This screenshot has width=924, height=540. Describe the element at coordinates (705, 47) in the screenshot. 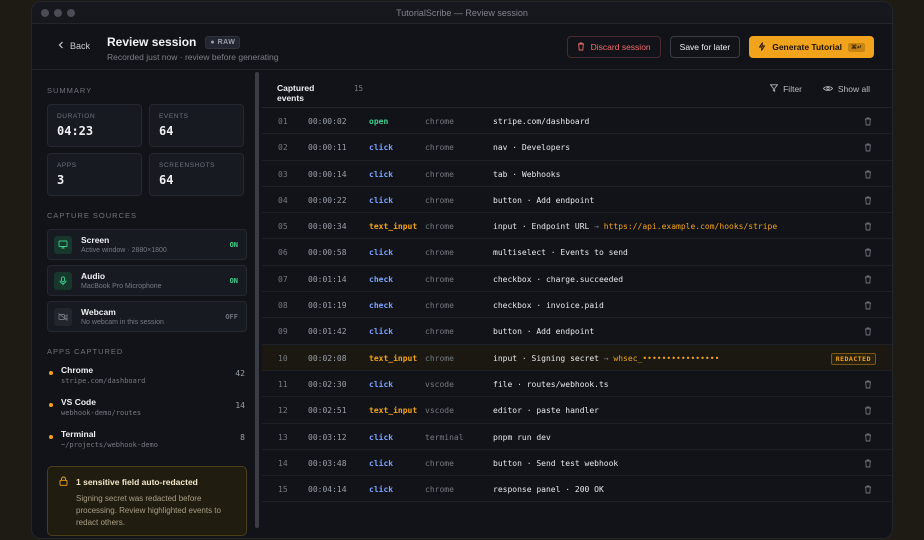

I see `save-for-later-button: Save for later` at that location.